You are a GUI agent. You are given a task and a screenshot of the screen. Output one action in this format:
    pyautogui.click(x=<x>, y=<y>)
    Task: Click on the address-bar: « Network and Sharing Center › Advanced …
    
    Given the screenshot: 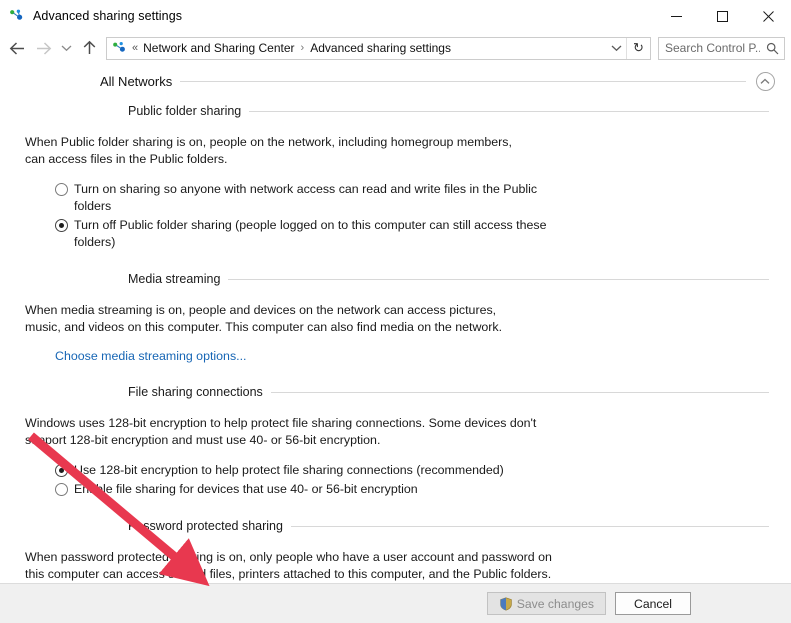 What is the action you would take?
    pyautogui.click(x=395, y=48)
    